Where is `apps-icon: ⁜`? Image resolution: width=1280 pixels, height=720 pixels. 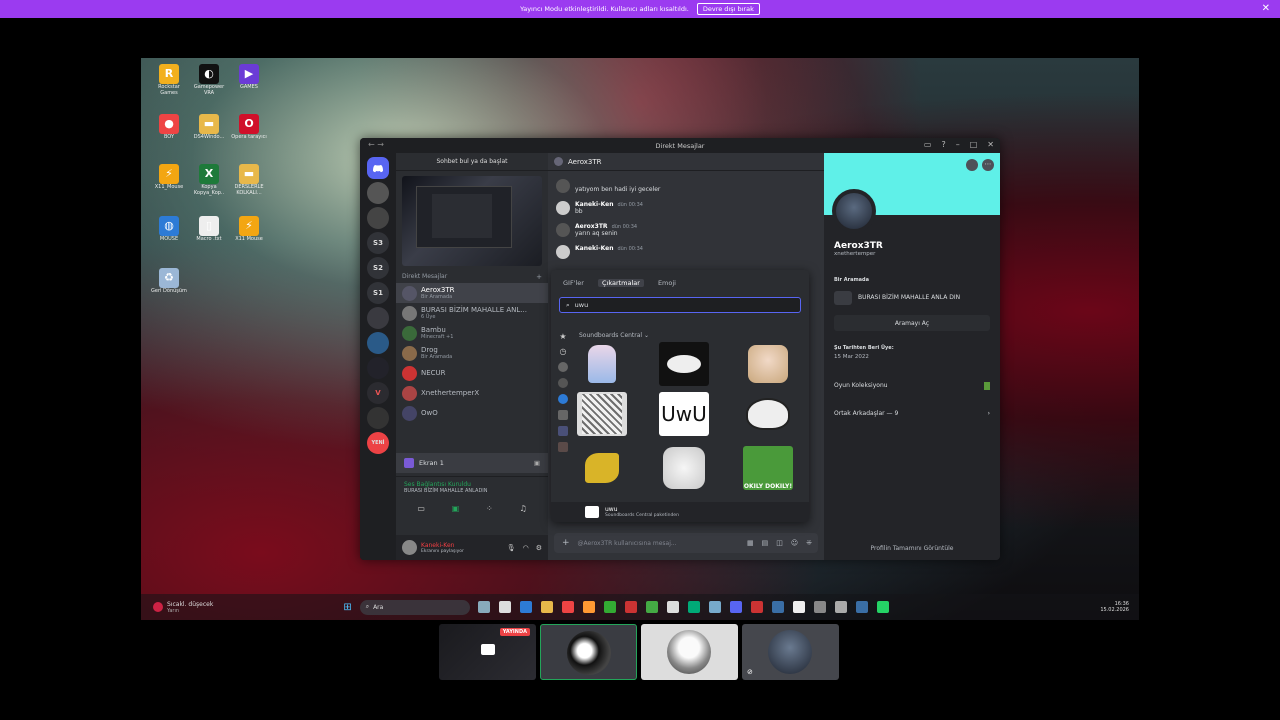 apps-icon: ⁜ is located at coordinates (809, 543).